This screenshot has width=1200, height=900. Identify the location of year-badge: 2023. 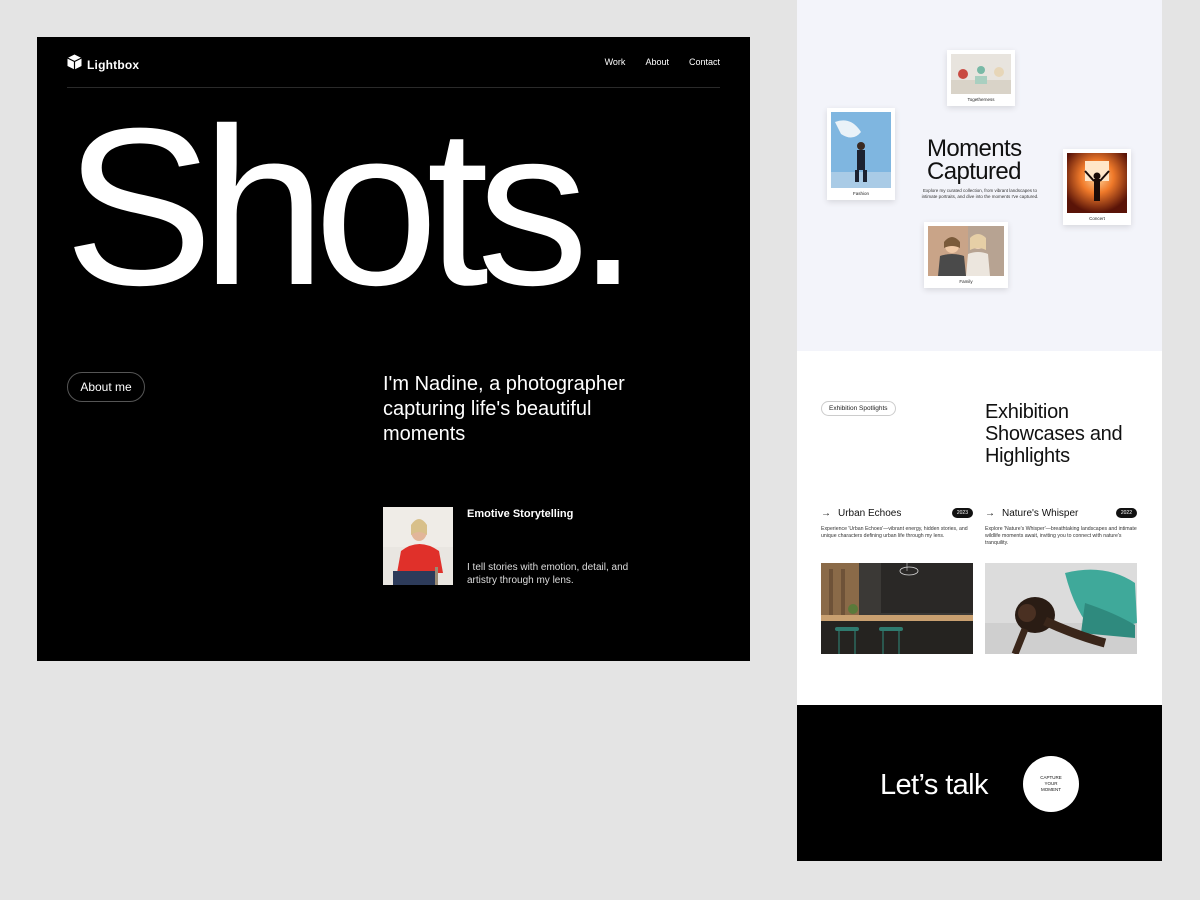
(962, 513).